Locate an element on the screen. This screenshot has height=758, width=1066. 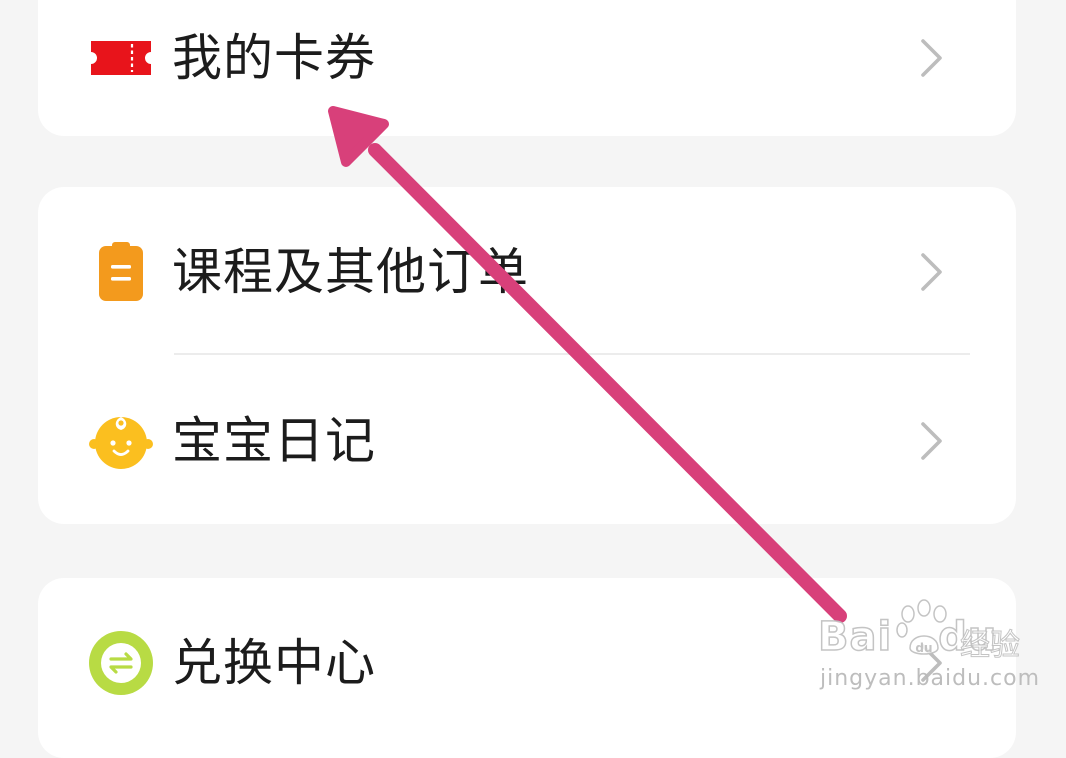
menu-item-course-orders: 课程及其他订单 is located at coordinates (527, 272).